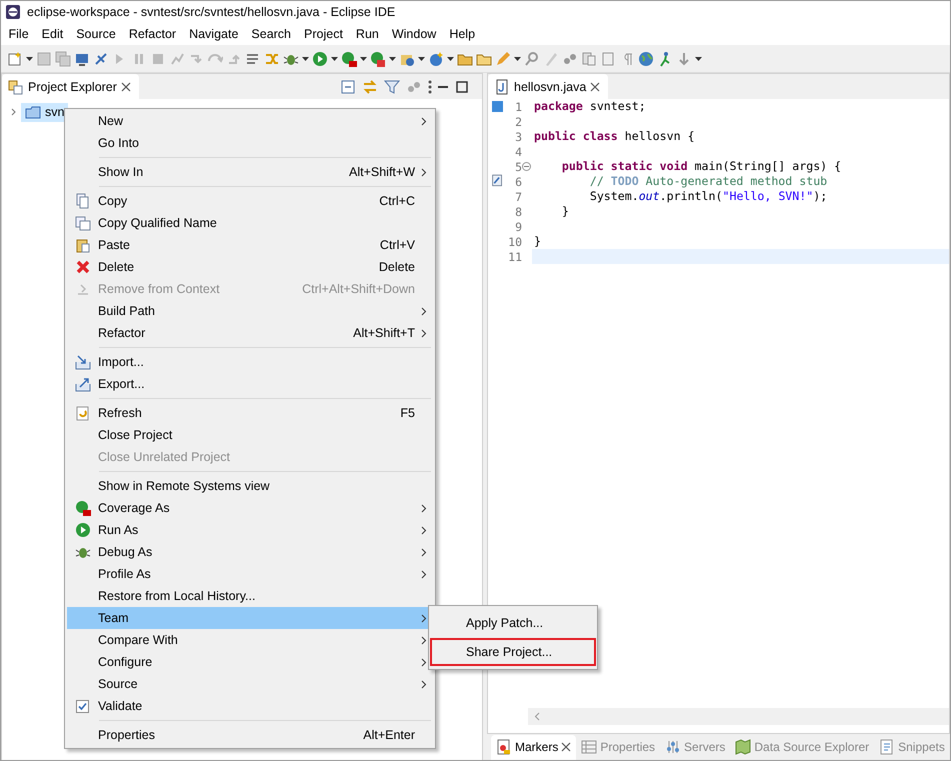  What do you see at coordinates (152, 34) in the screenshot?
I see `menu-item: Refactor` at bounding box center [152, 34].